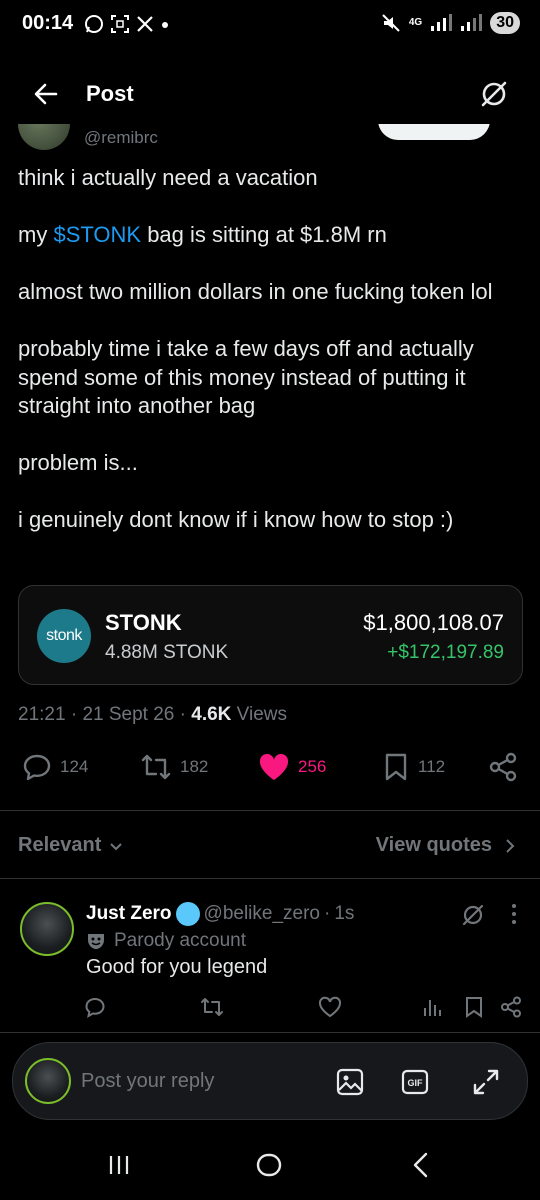 This screenshot has height=1200, width=540. I want to click on token-value: $1,800,108.07, so click(433, 622).